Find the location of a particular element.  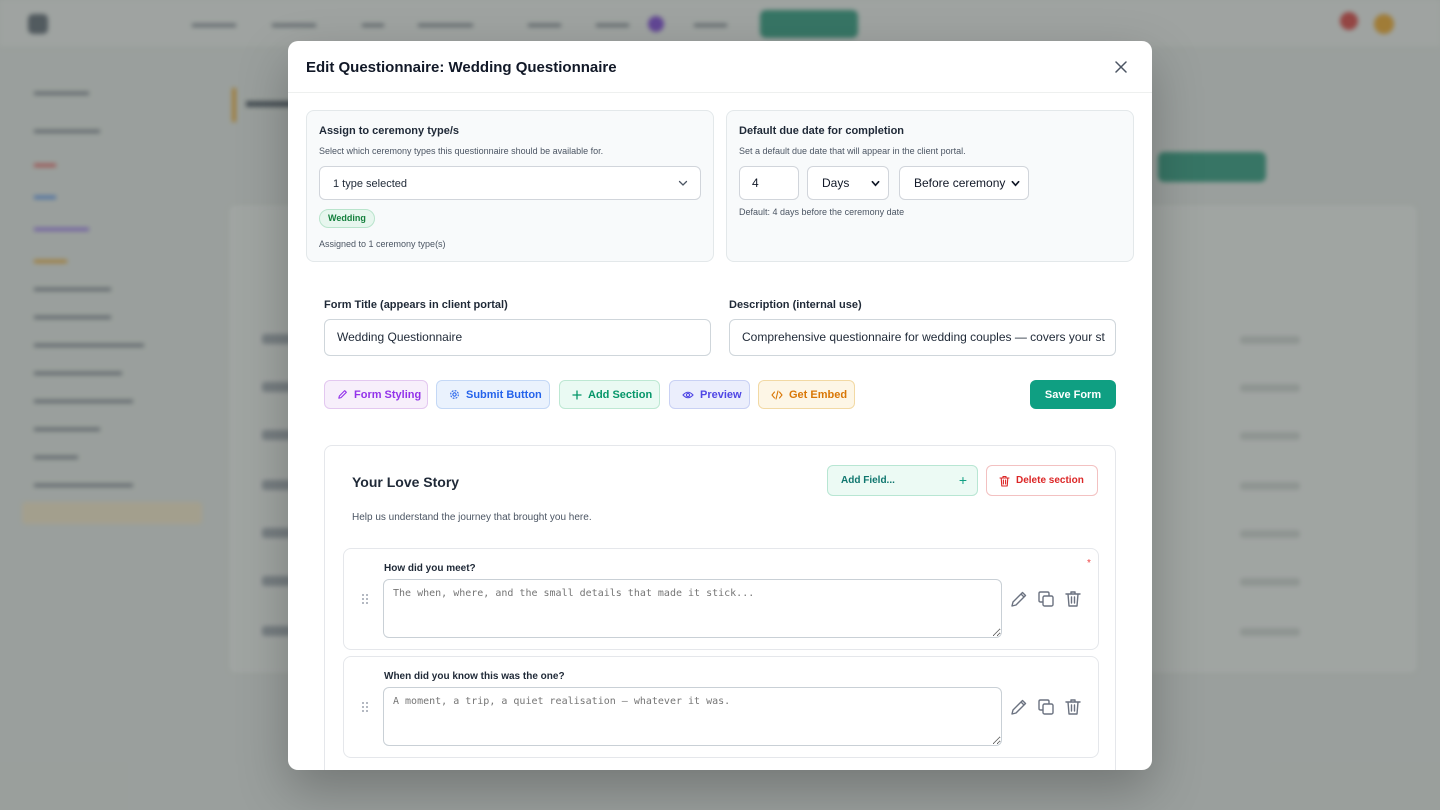

due-amount-input: 4 is located at coordinates (769, 183).